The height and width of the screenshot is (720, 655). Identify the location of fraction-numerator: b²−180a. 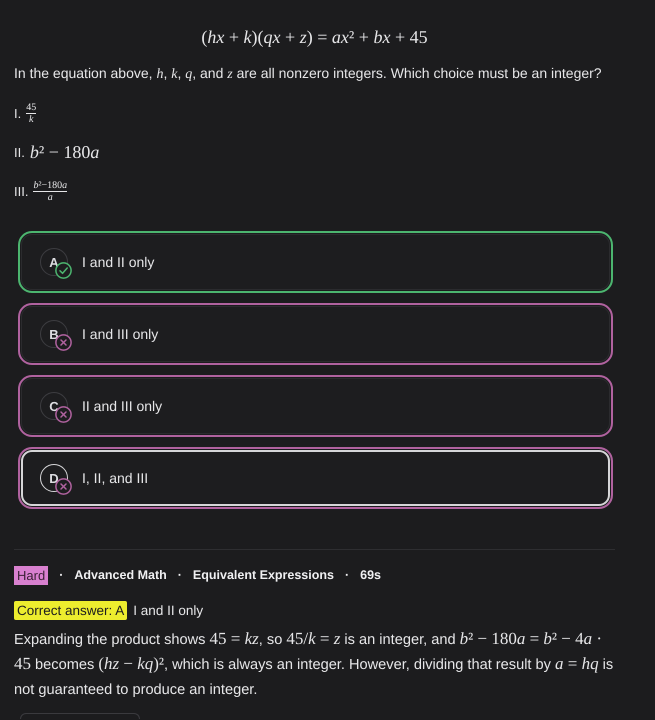
(50, 185).